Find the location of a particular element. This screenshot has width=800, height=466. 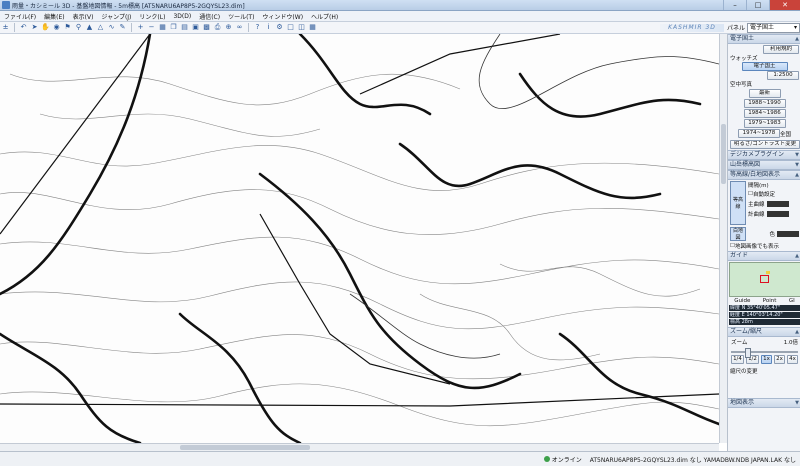

period-button: 1988~1990 is located at coordinates (765, 103).